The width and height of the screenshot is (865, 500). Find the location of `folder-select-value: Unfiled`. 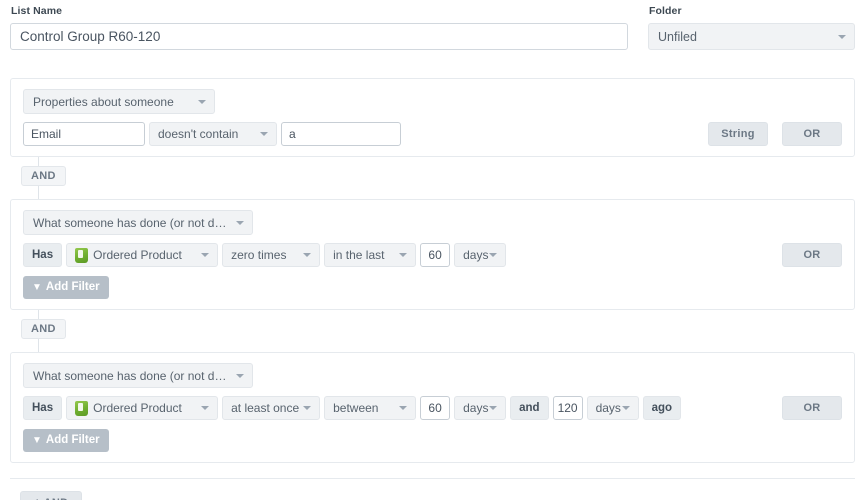

folder-select-value: Unfiled is located at coordinates (677, 37).